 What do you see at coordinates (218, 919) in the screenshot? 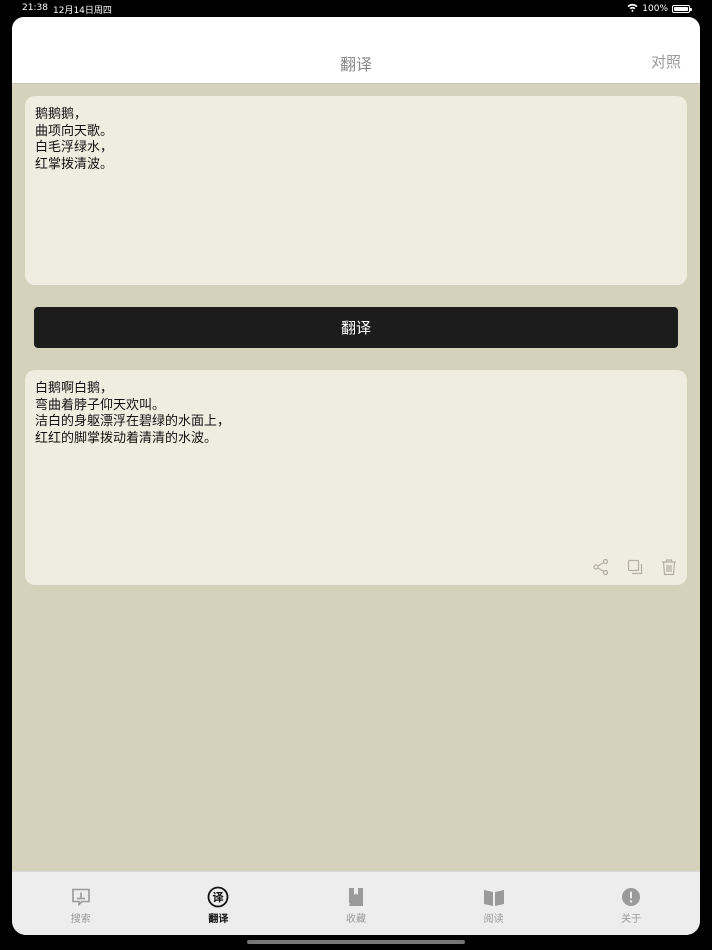
I see `tab-label: 翻译` at bounding box center [218, 919].